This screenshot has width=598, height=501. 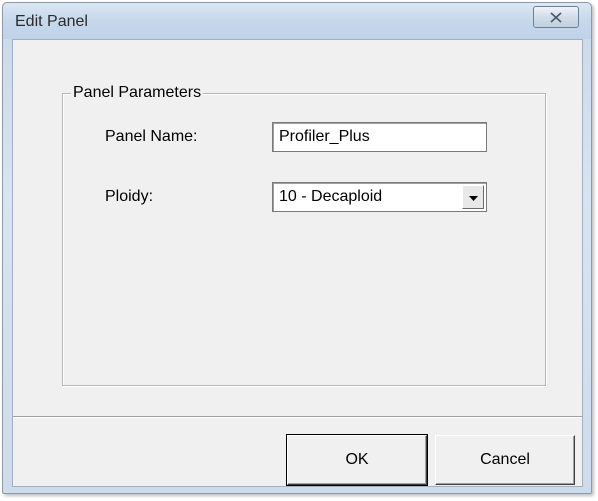 I want to click on title-bar: Edit Panel, so click(x=297, y=21).